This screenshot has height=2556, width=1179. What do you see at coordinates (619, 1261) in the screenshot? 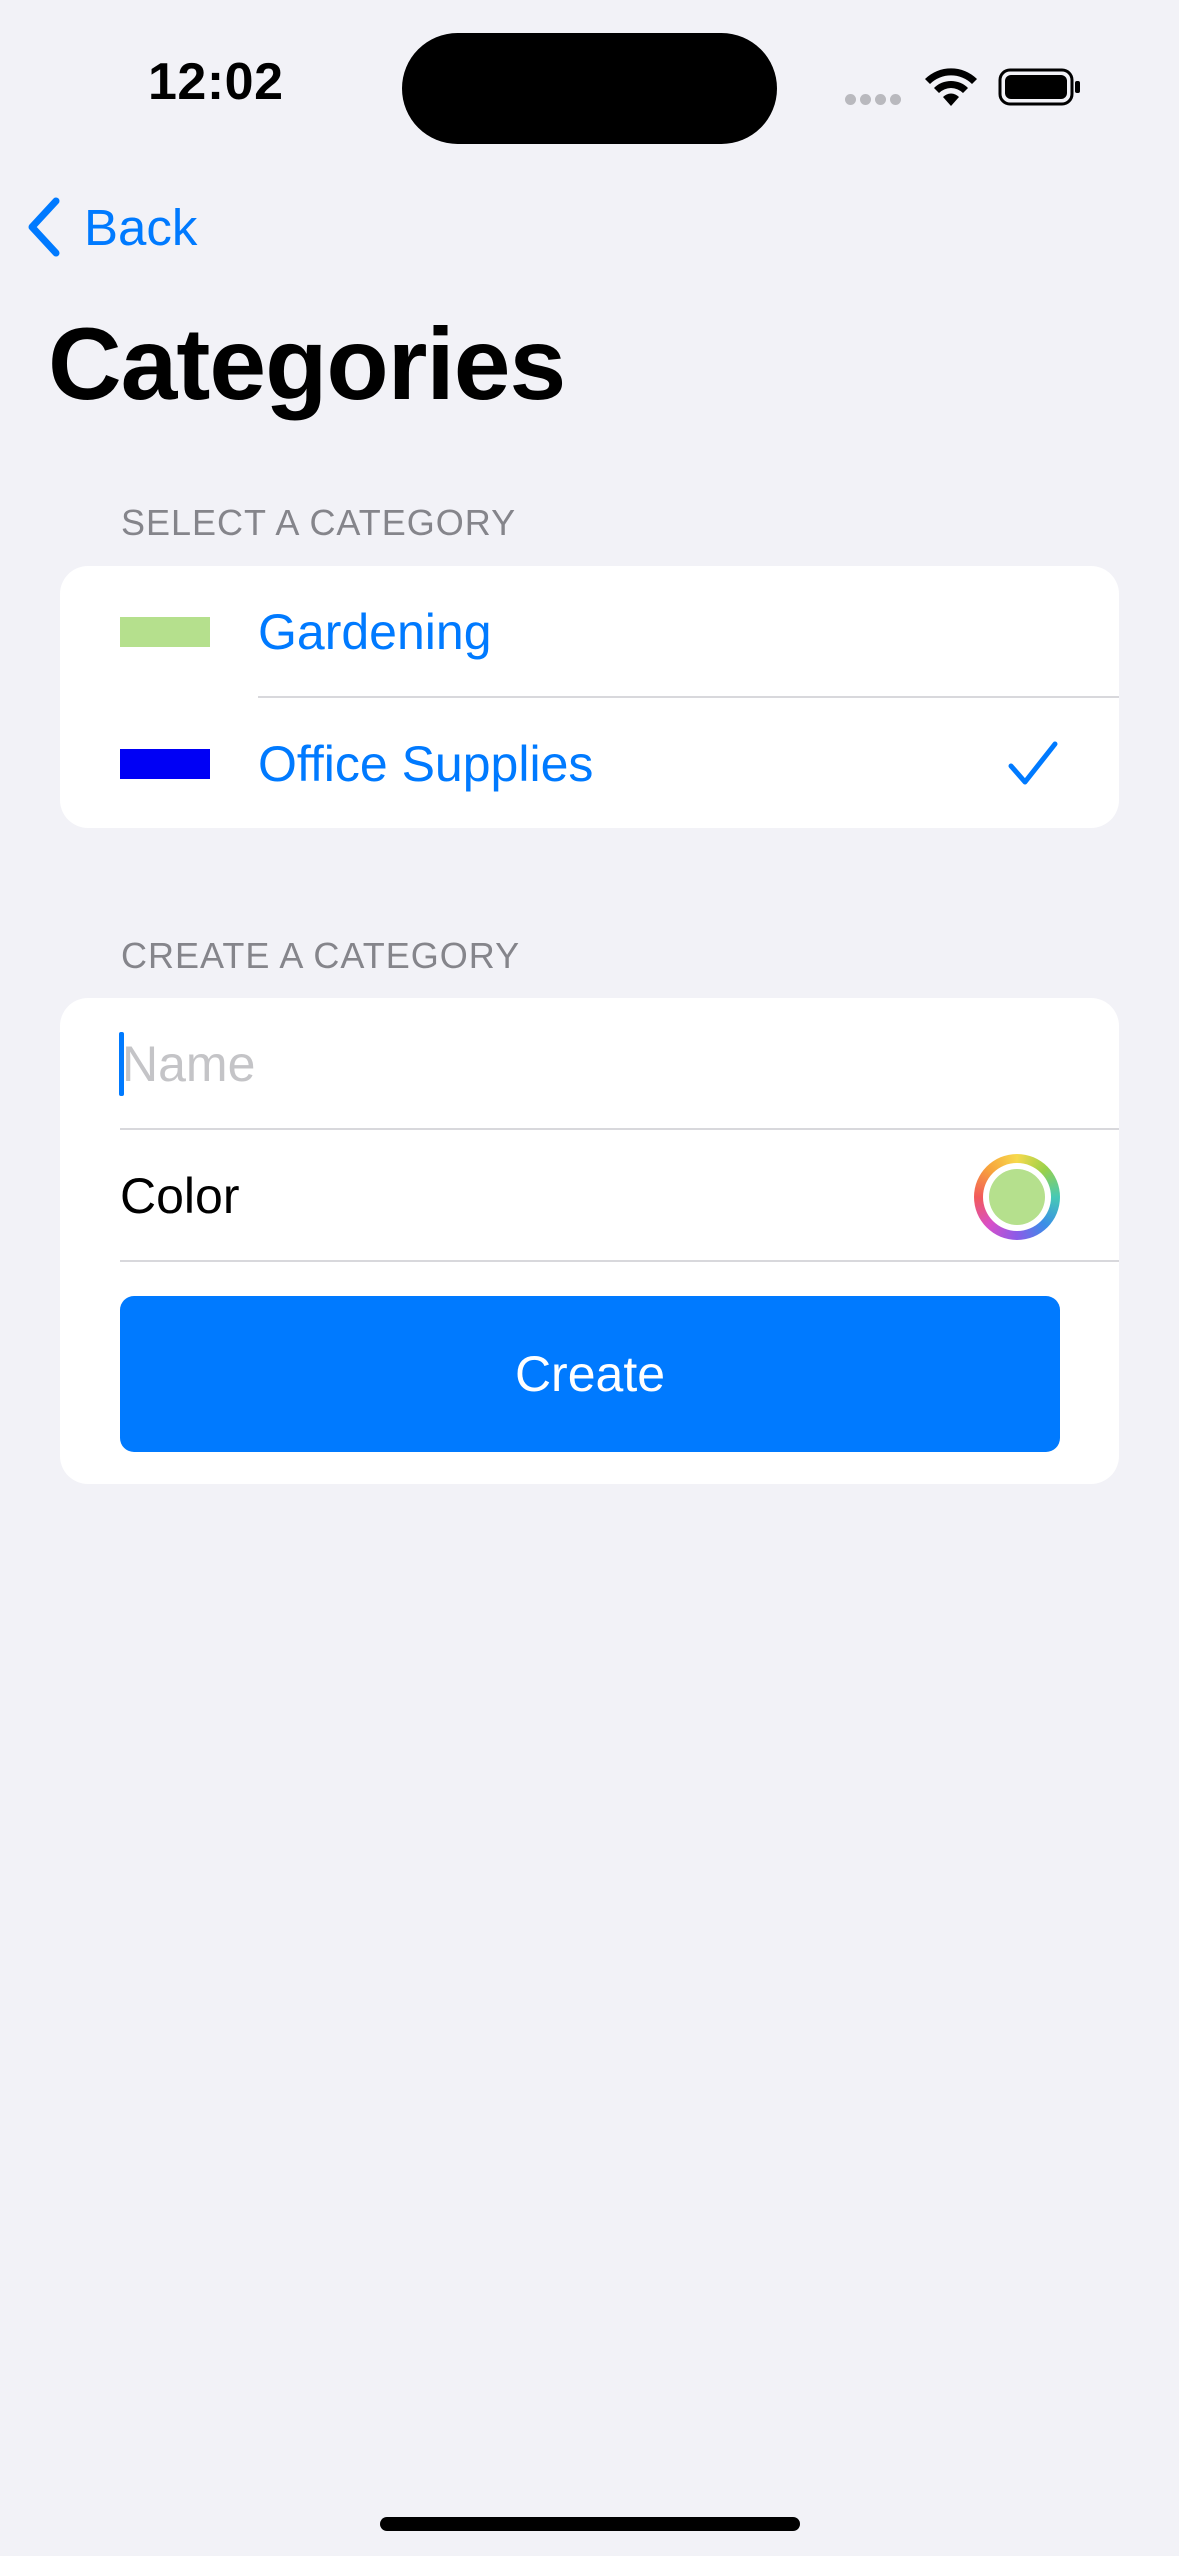
I see `row-divider` at bounding box center [619, 1261].